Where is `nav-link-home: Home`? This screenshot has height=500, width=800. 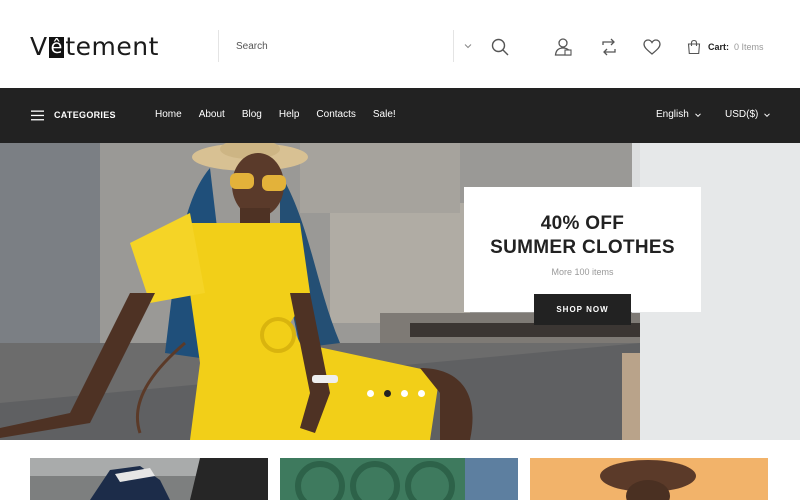
nav-link-home: Home is located at coordinates (168, 115).